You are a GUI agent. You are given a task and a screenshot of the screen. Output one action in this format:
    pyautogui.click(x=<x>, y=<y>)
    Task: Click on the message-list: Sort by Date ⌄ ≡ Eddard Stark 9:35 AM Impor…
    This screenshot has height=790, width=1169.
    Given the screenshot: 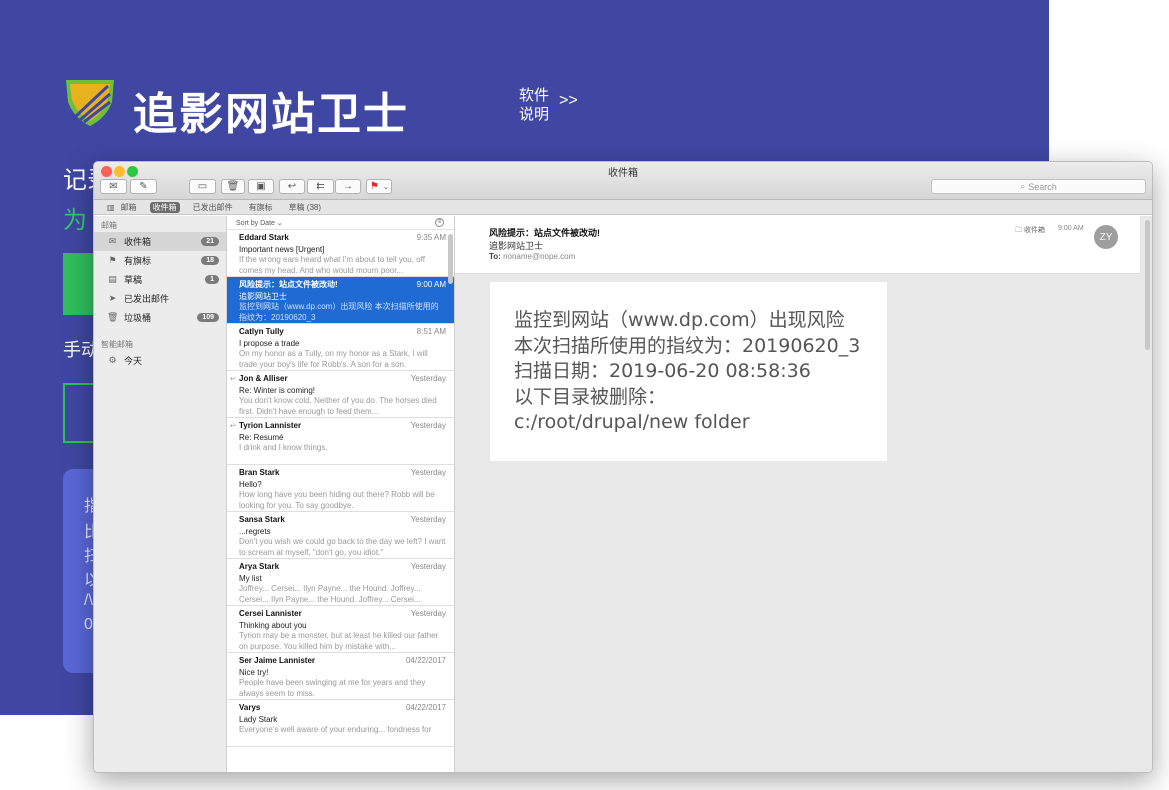 What is the action you would take?
    pyautogui.click(x=341, y=494)
    